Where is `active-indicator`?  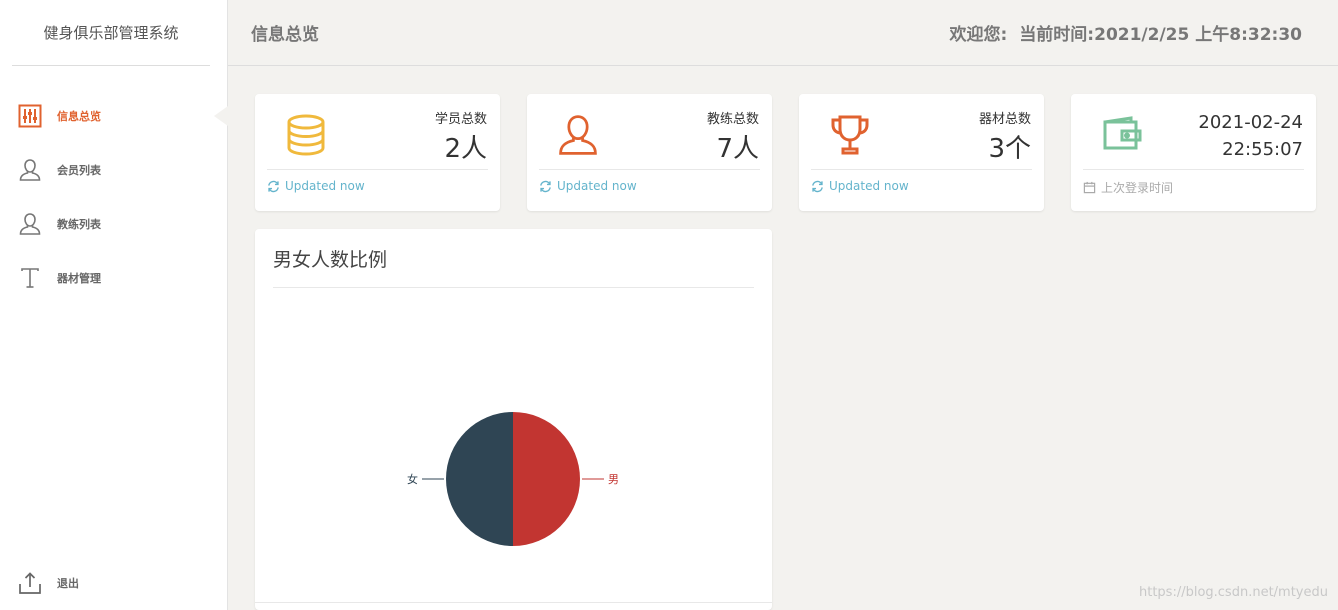
active-indicator is located at coordinates (221, 116).